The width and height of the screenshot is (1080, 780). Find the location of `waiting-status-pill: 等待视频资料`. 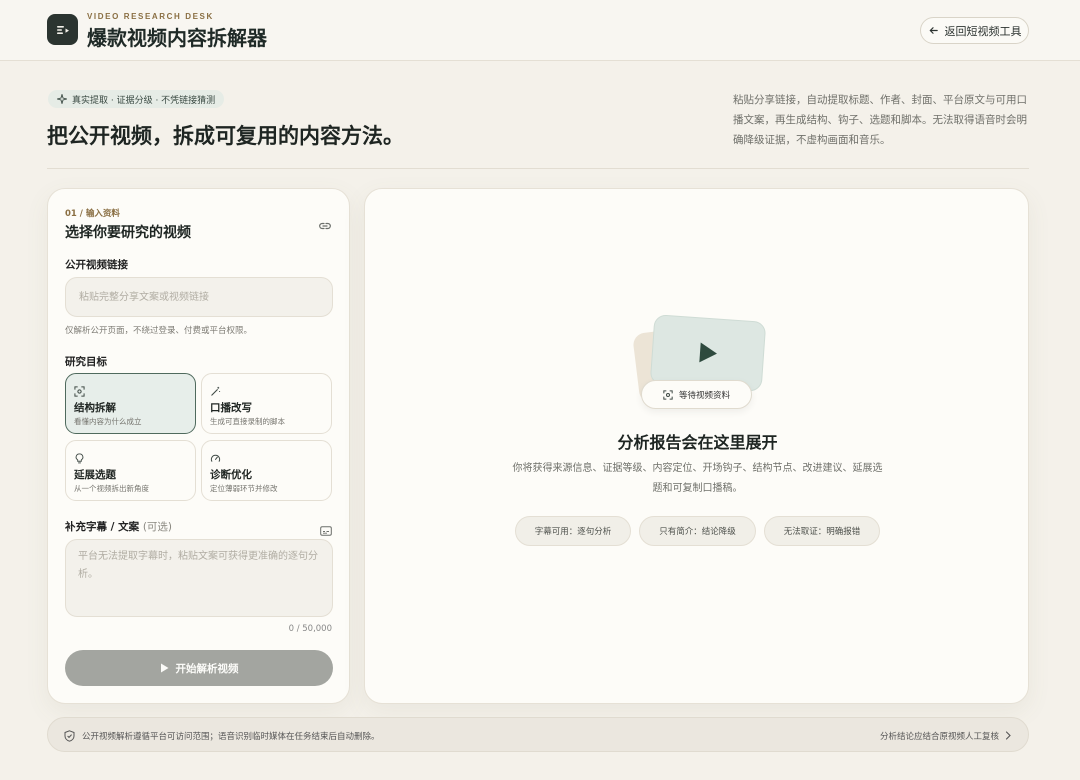

waiting-status-pill: 等待视频资料 is located at coordinates (696, 394).